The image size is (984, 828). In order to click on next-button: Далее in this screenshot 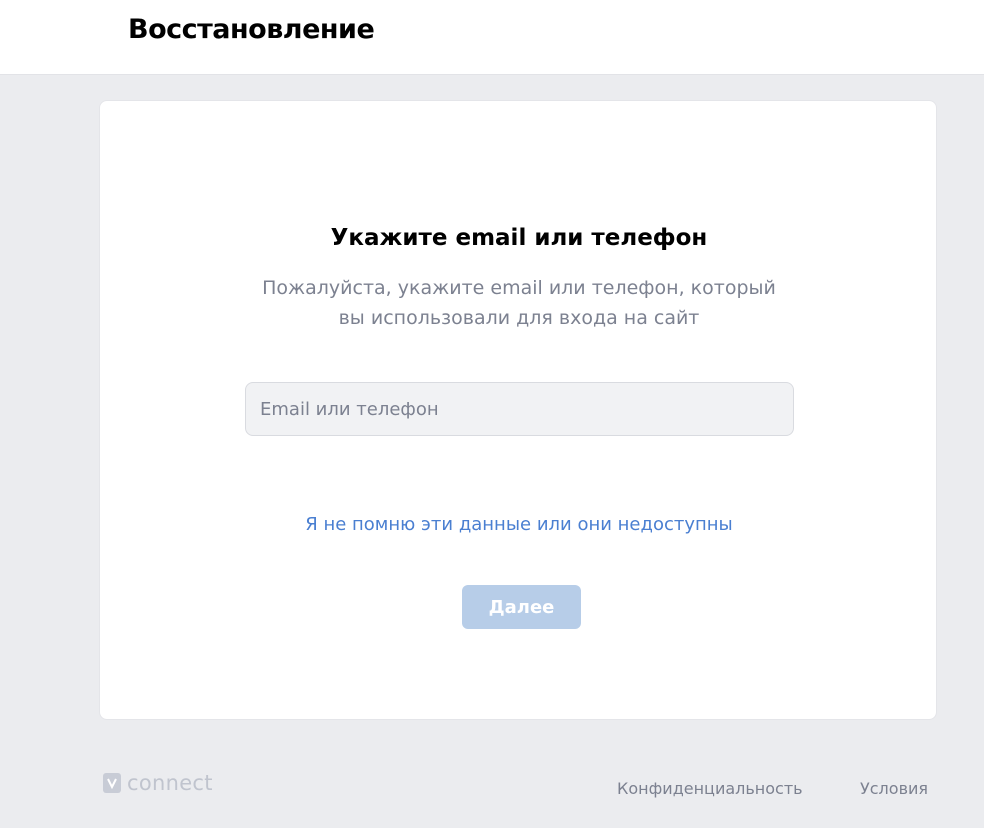, I will do `click(521, 607)`.